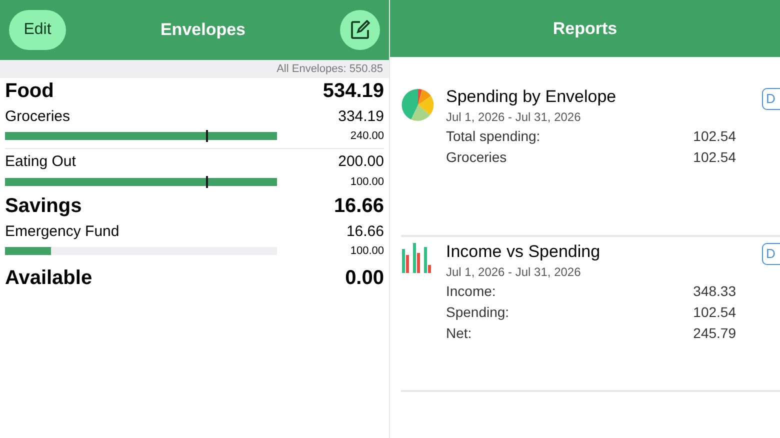  I want to click on envelope-name: Groceries, so click(37, 116).